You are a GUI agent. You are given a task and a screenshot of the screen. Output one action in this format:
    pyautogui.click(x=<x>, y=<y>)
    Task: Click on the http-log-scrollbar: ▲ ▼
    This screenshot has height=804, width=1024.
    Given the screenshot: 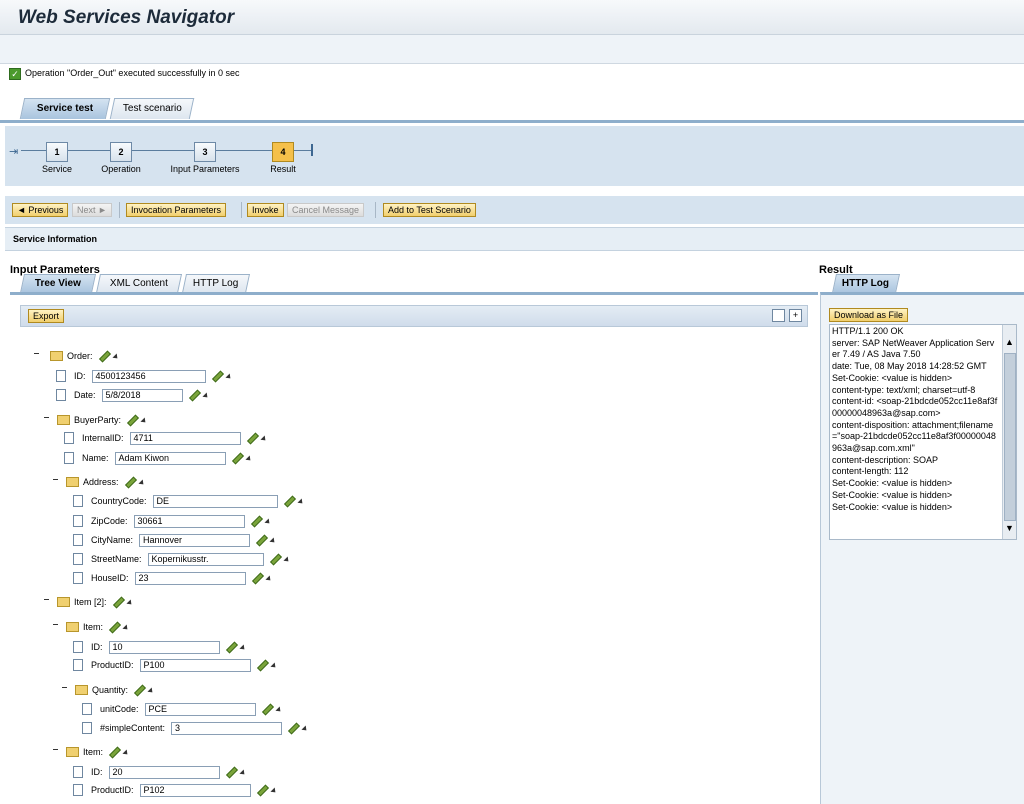 What is the action you would take?
    pyautogui.click(x=1009, y=432)
    